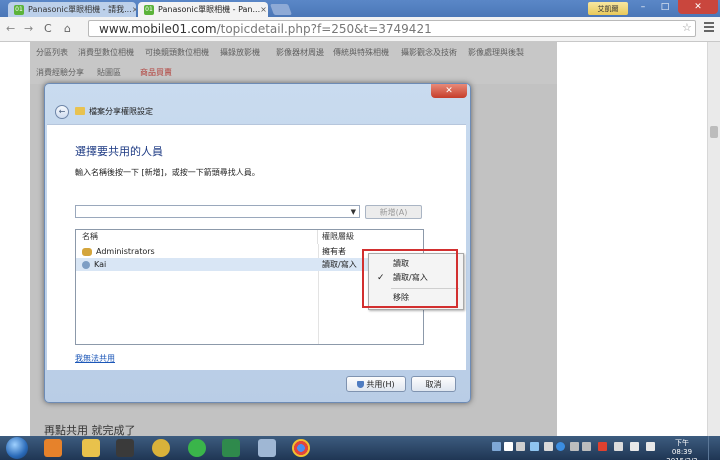 This screenshot has height=466, width=720. What do you see at coordinates (48, 28) in the screenshot?
I see `reload-icon: C` at bounding box center [48, 28].